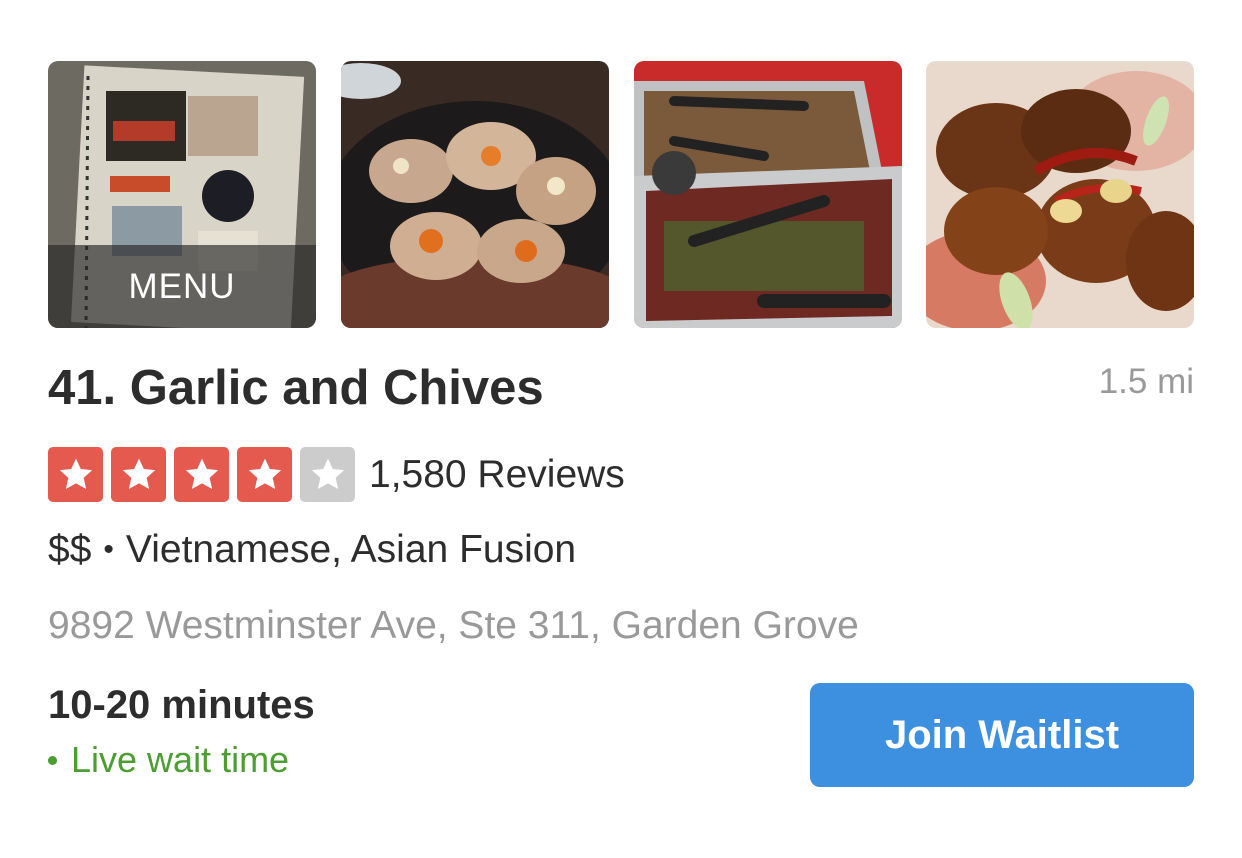  I want to click on join-waitlist-button: Join Waitlist, so click(1002, 735).